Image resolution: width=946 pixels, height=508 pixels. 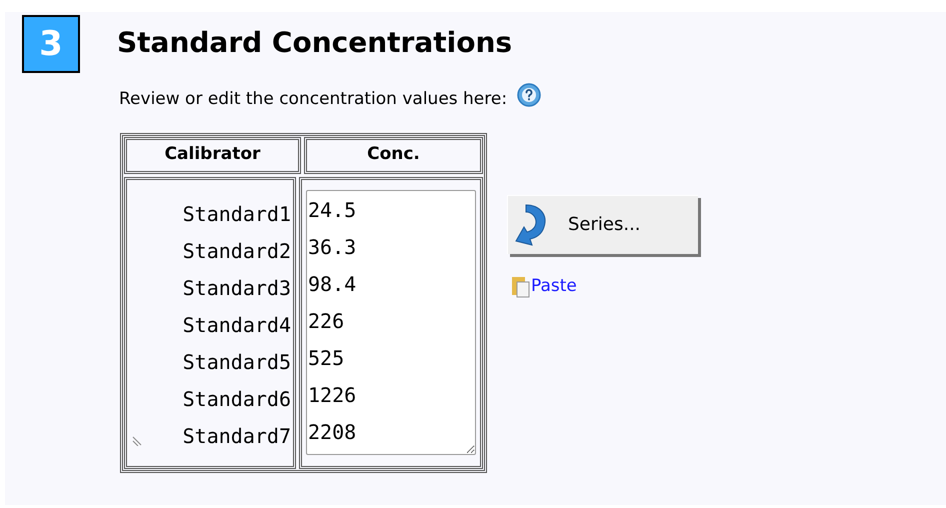 I want to click on paste-link: Paste, so click(x=554, y=286).